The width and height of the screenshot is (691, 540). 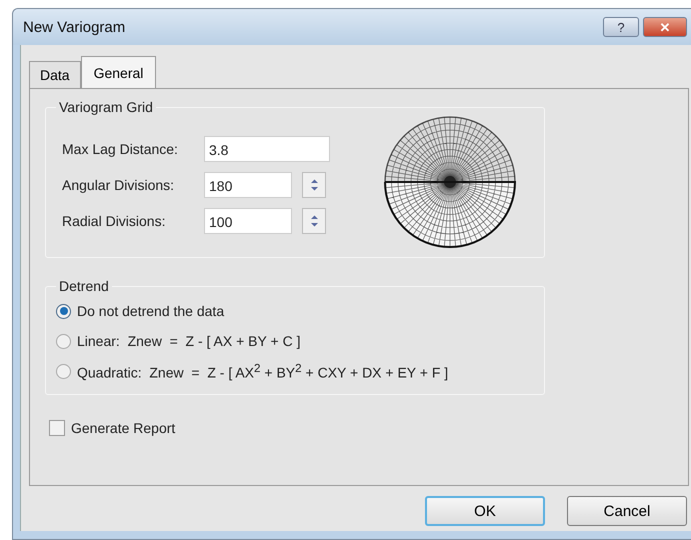 What do you see at coordinates (188, 341) in the screenshot?
I see `option-label: Linear: Znew = Z - [ AX + BY + C ]` at bounding box center [188, 341].